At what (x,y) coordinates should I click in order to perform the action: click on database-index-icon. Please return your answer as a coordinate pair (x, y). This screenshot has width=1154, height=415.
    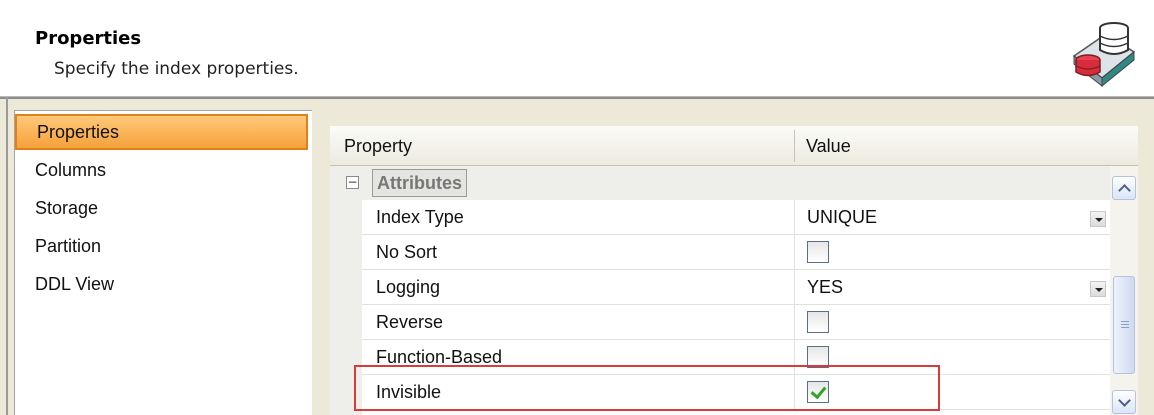
    Looking at the image, I should click on (1104, 55).